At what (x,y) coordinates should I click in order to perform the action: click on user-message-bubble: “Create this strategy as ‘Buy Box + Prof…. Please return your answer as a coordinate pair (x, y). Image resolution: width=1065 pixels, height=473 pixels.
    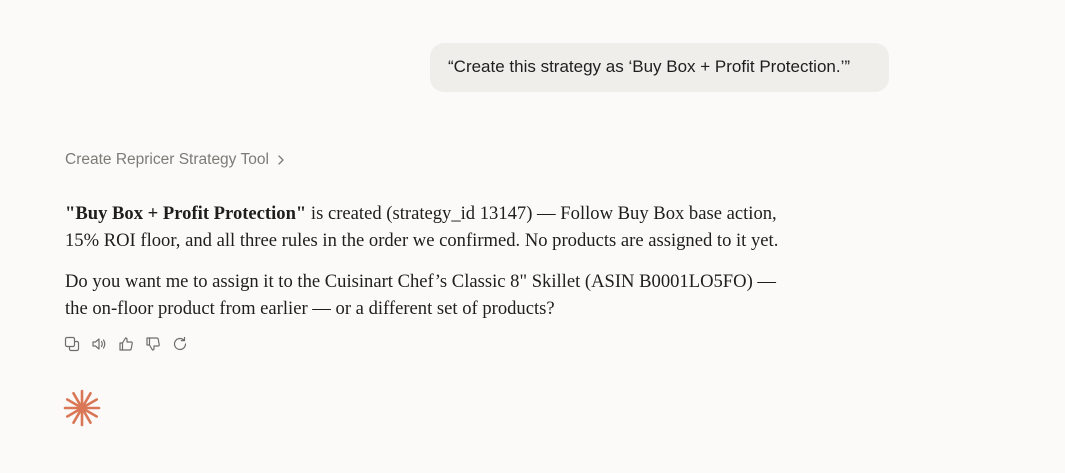
    Looking at the image, I should click on (659, 67).